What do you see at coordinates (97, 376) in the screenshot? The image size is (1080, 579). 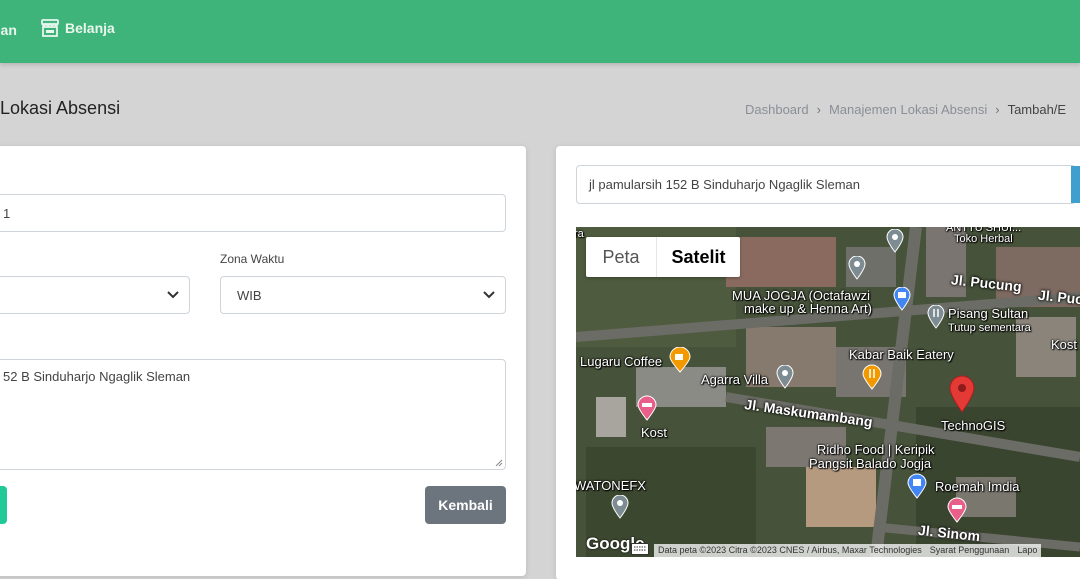 I see `address-textarea-value: 52 B Sinduharjo Ngaglik Sleman` at bounding box center [97, 376].